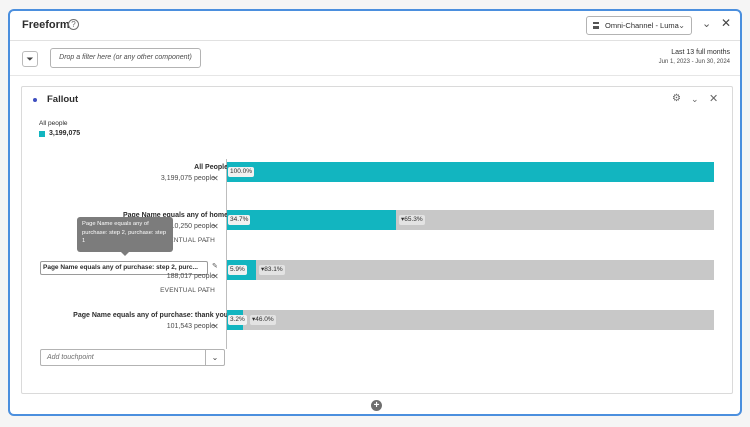 This screenshot has width=750, height=427. What do you see at coordinates (46, 25) in the screenshot?
I see `page-title: Freeform` at bounding box center [46, 25].